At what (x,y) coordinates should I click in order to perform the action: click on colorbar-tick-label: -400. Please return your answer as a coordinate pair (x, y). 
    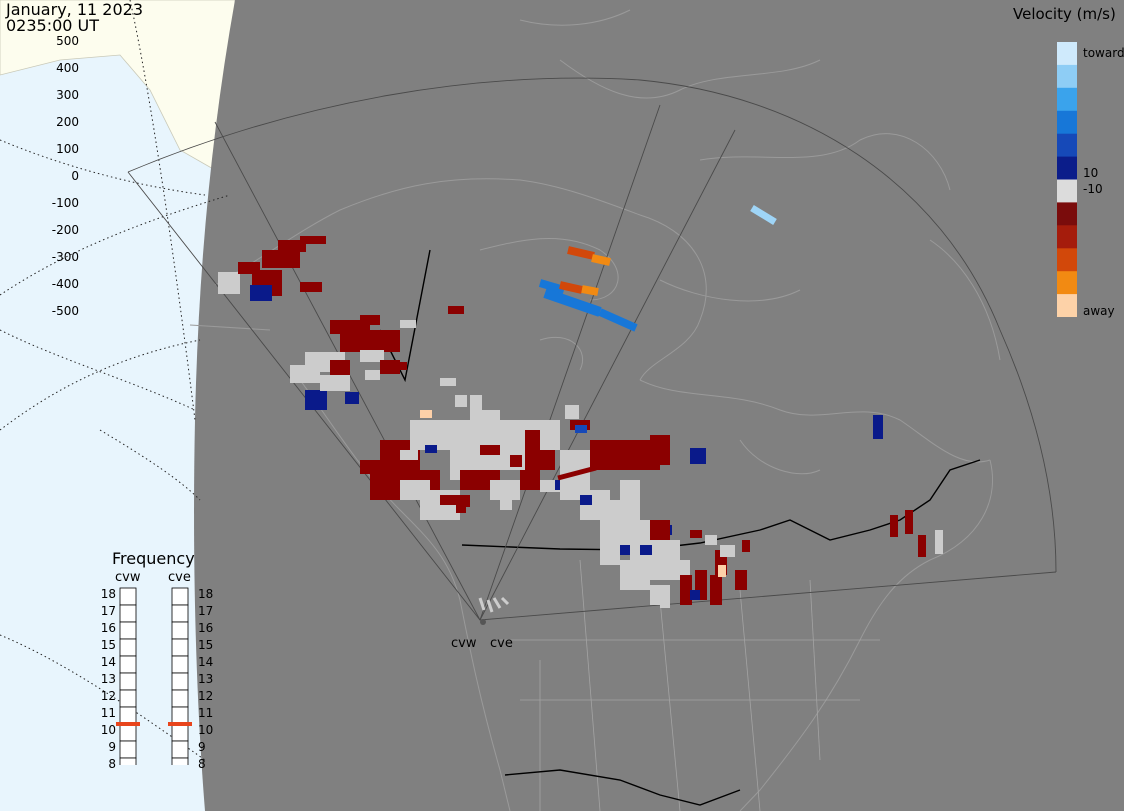
    Looking at the image, I should click on (65, 284).